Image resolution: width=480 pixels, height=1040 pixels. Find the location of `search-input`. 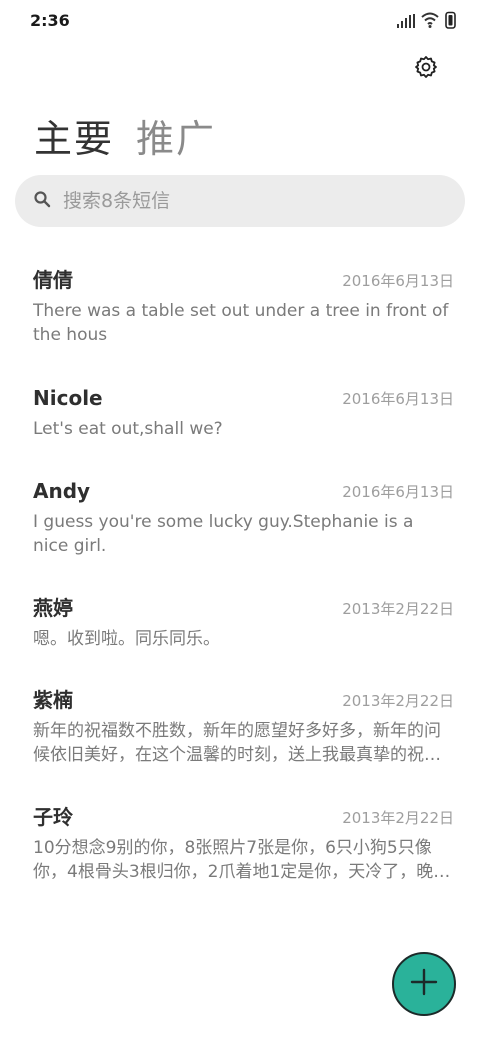

search-input is located at coordinates (243, 201).